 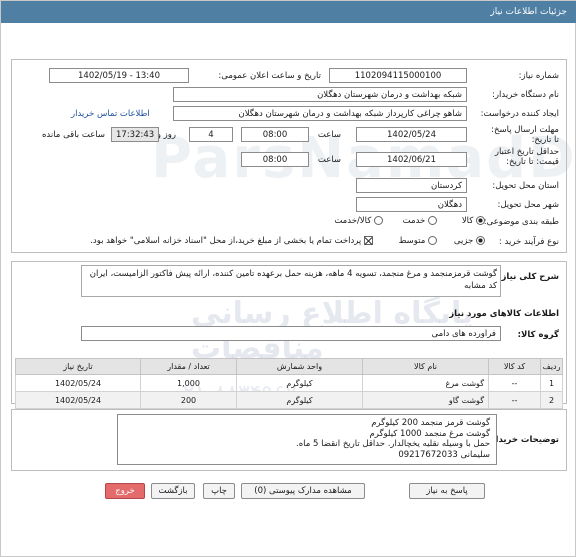 What do you see at coordinates (329, 135) in the screenshot?
I see `send-deadline-time-label: ساعت` at bounding box center [329, 135].